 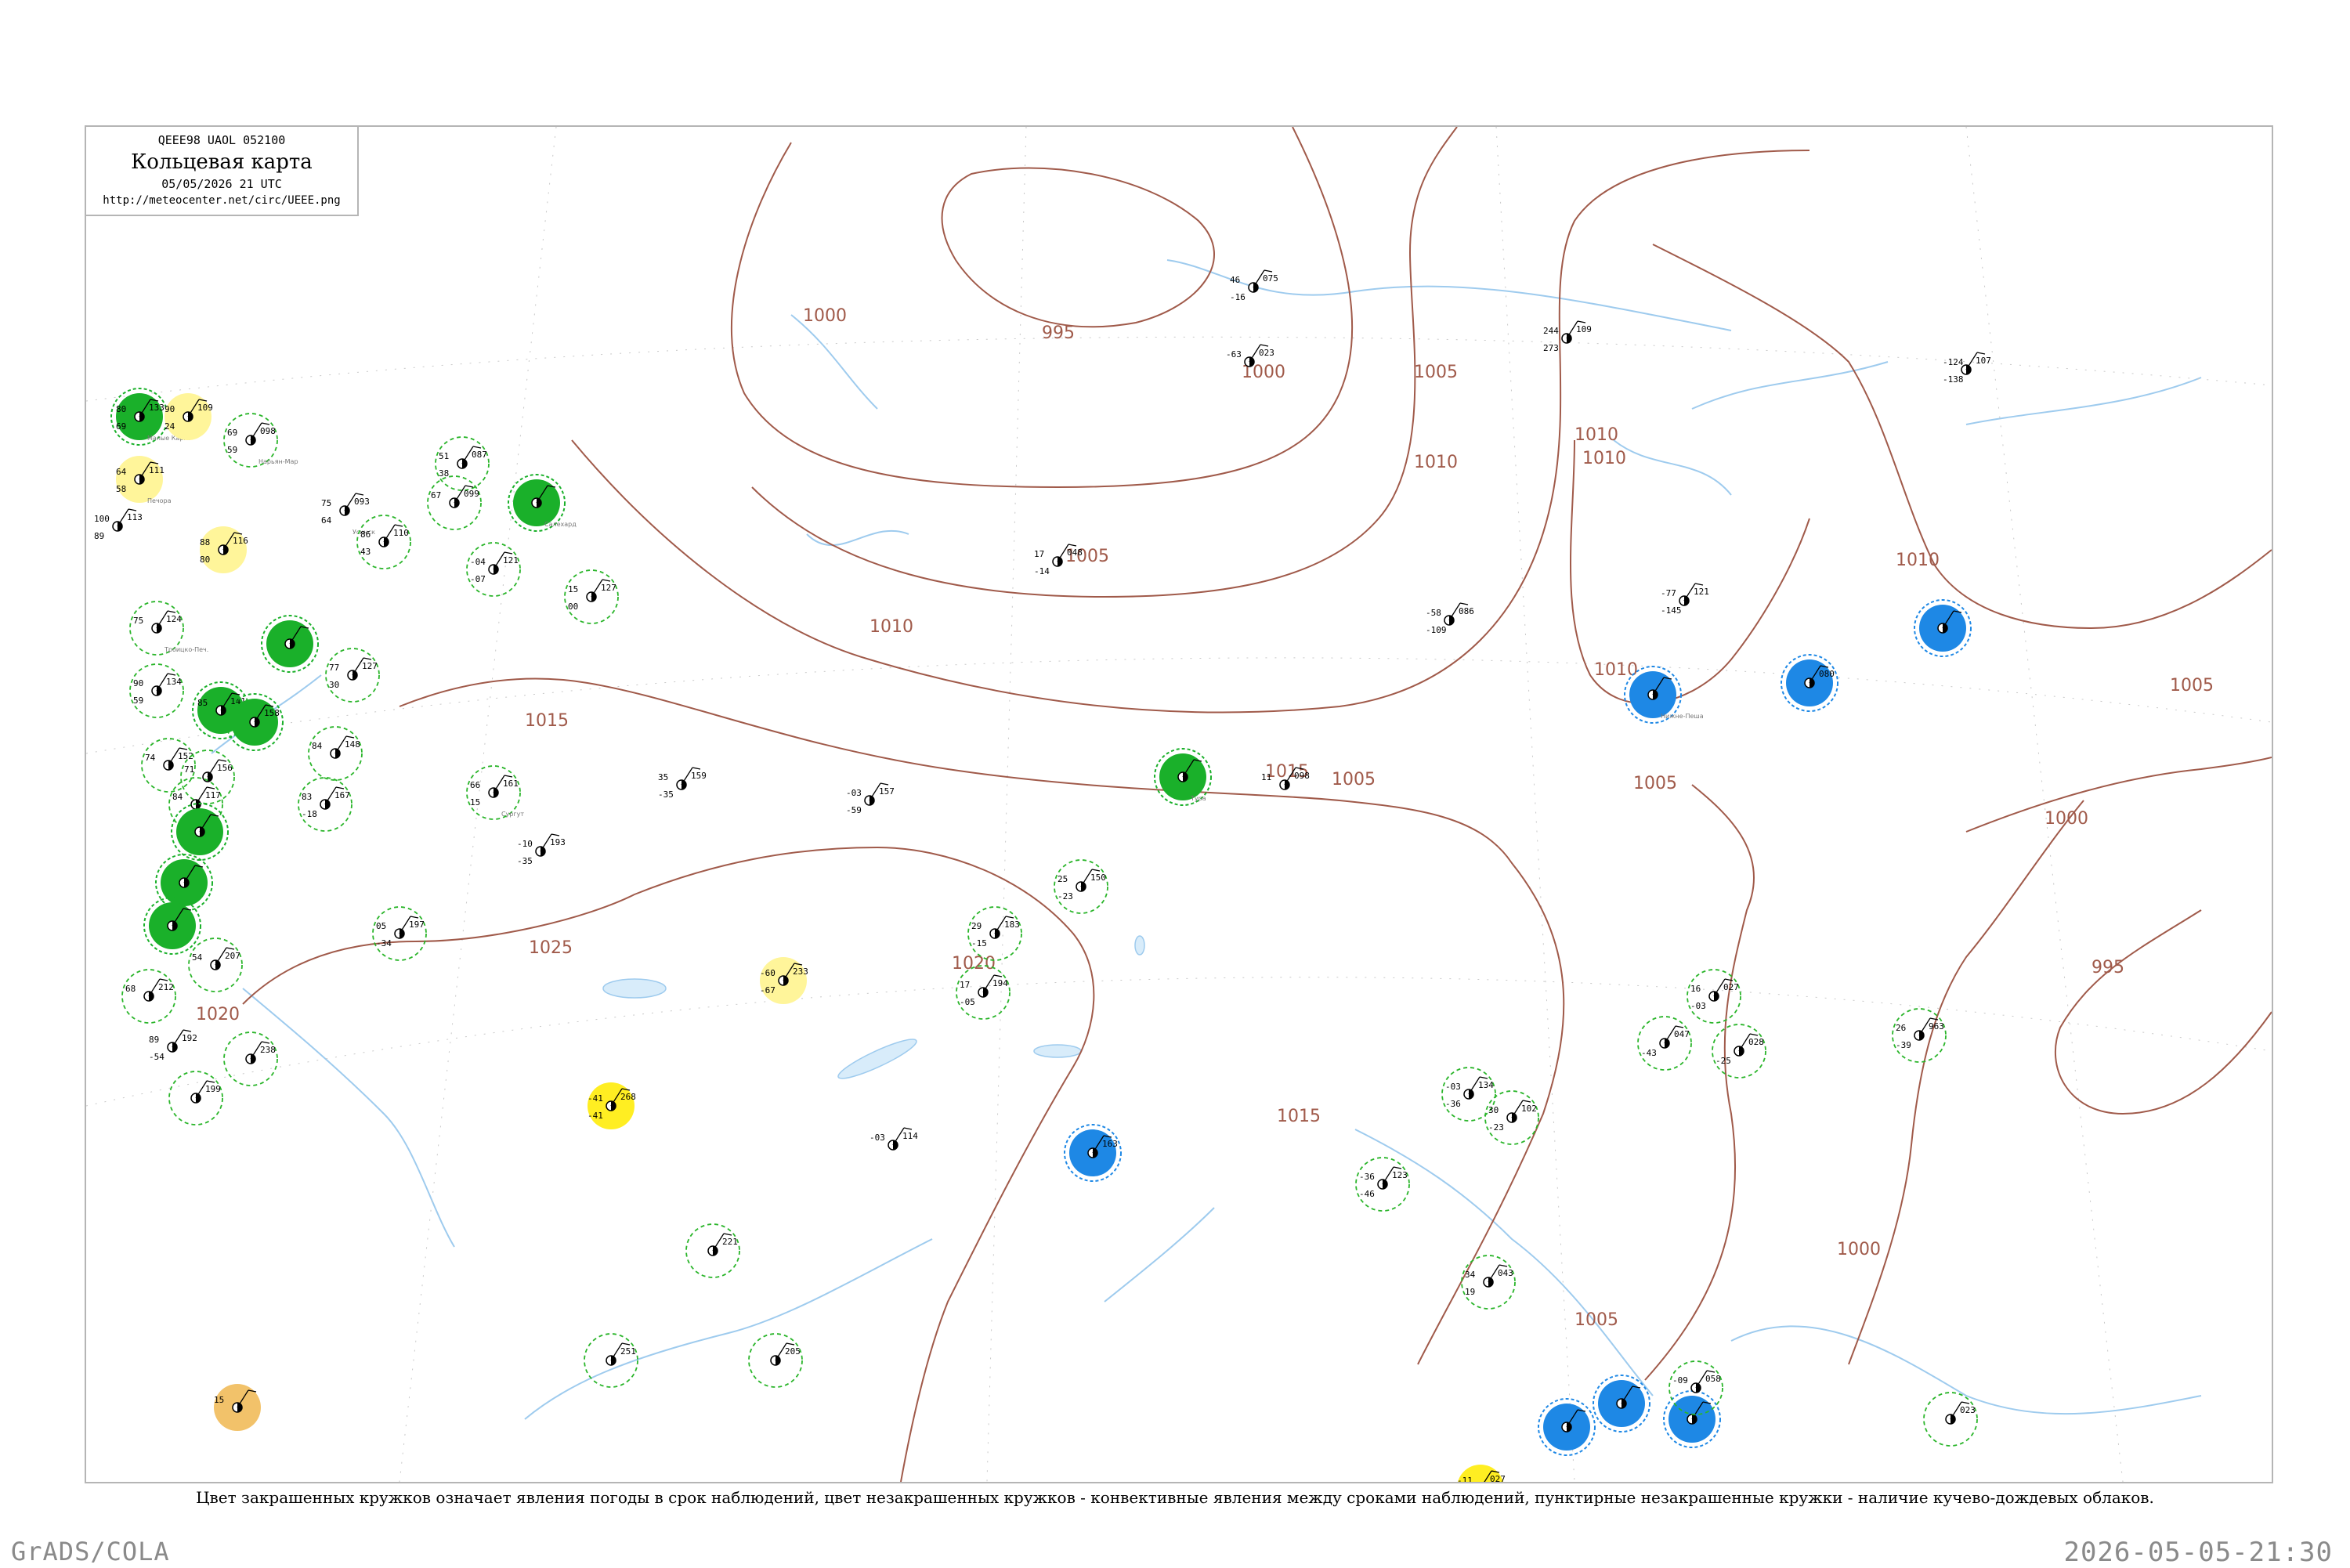 I want to click on station-temperature: 74, so click(x=150, y=758).